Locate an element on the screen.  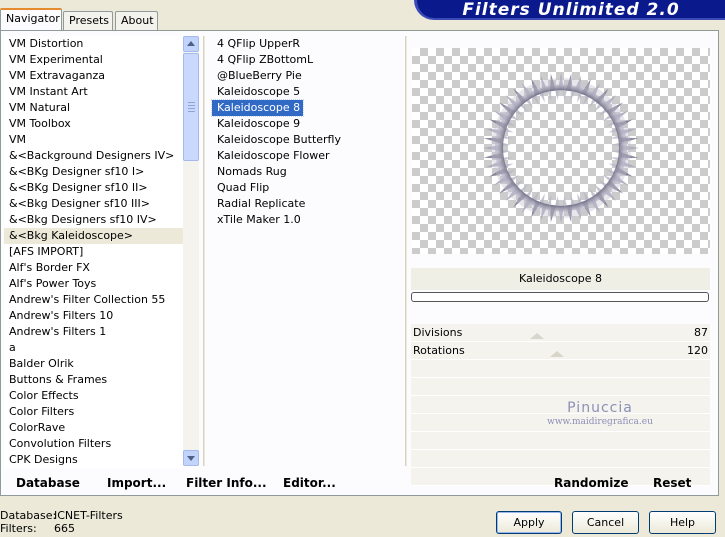
category-item: VM Toolbox is located at coordinates (94, 124).